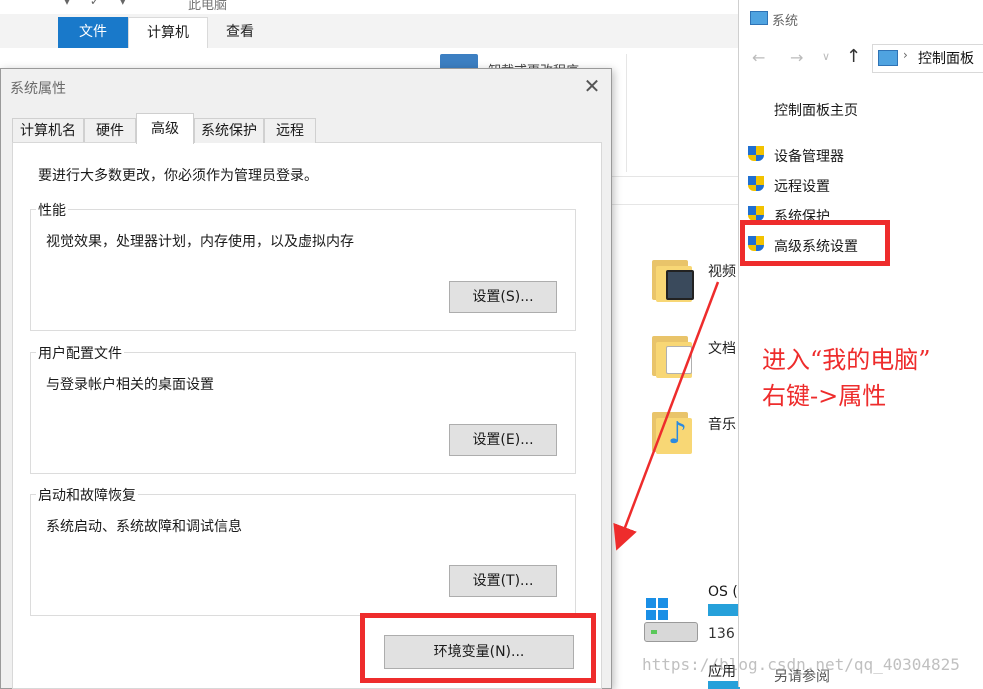  I want to click on group-title-startup-recovery: 启动和故障恢复, so click(87, 495).